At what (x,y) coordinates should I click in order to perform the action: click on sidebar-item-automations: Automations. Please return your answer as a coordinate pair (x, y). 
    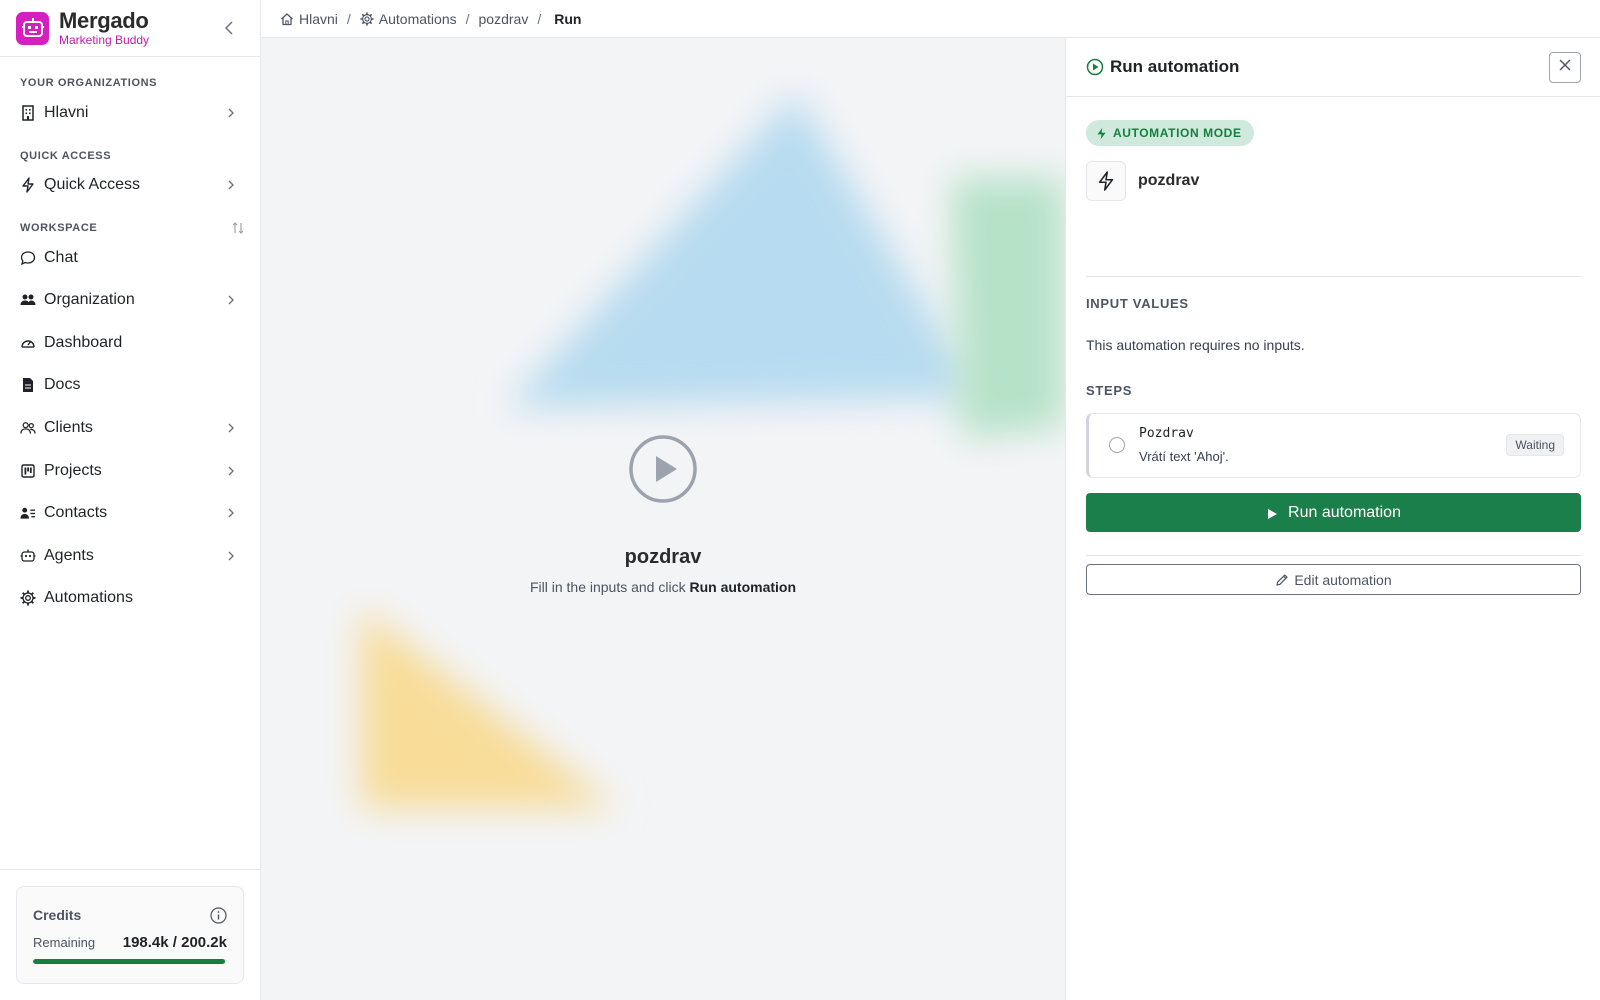
    Looking at the image, I should click on (130, 598).